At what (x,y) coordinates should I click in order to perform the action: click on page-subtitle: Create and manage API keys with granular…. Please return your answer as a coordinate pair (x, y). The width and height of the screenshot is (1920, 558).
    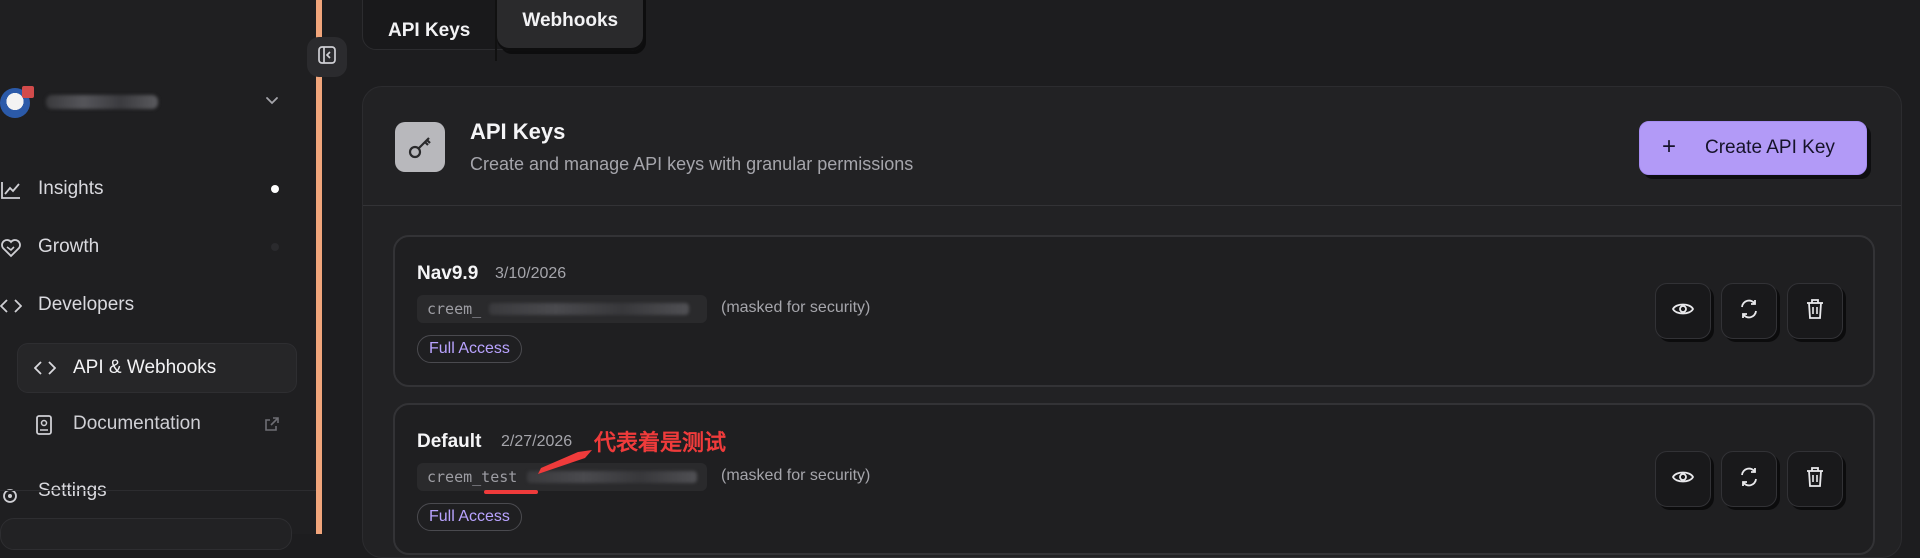
    Looking at the image, I should click on (692, 164).